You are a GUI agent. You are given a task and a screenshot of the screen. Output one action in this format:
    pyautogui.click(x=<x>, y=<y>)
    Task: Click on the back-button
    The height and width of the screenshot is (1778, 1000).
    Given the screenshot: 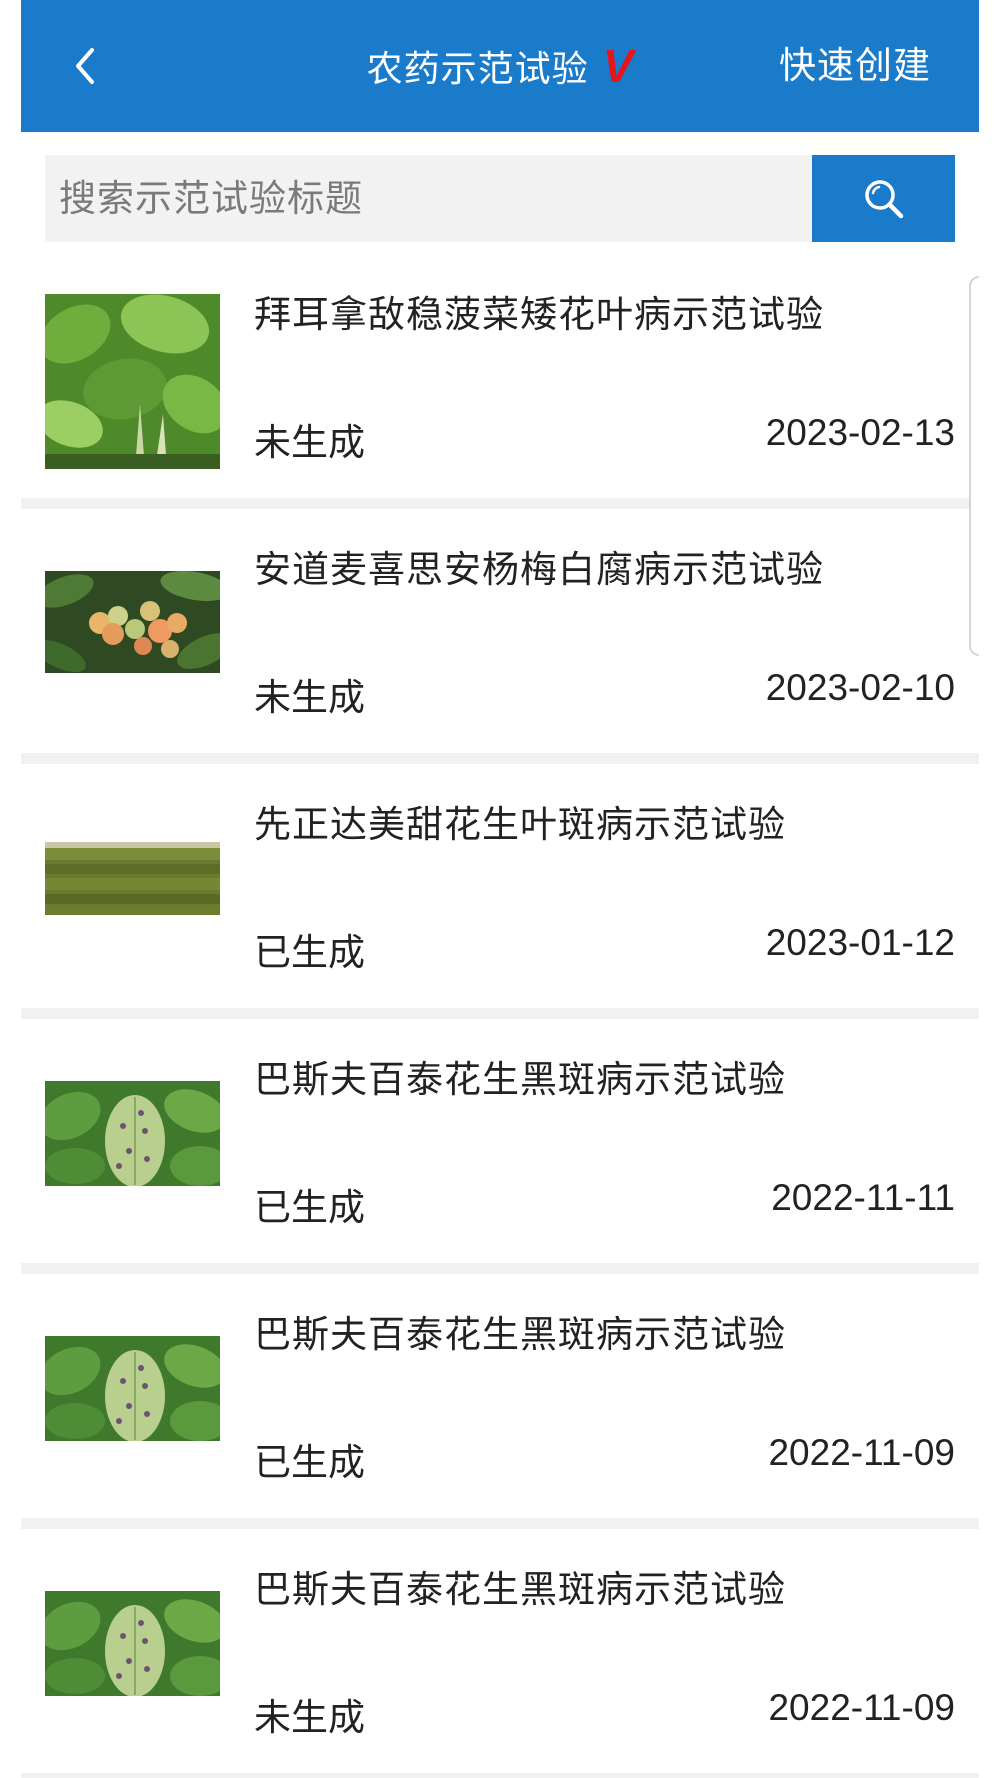 What is the action you would take?
    pyautogui.click(x=85, y=66)
    